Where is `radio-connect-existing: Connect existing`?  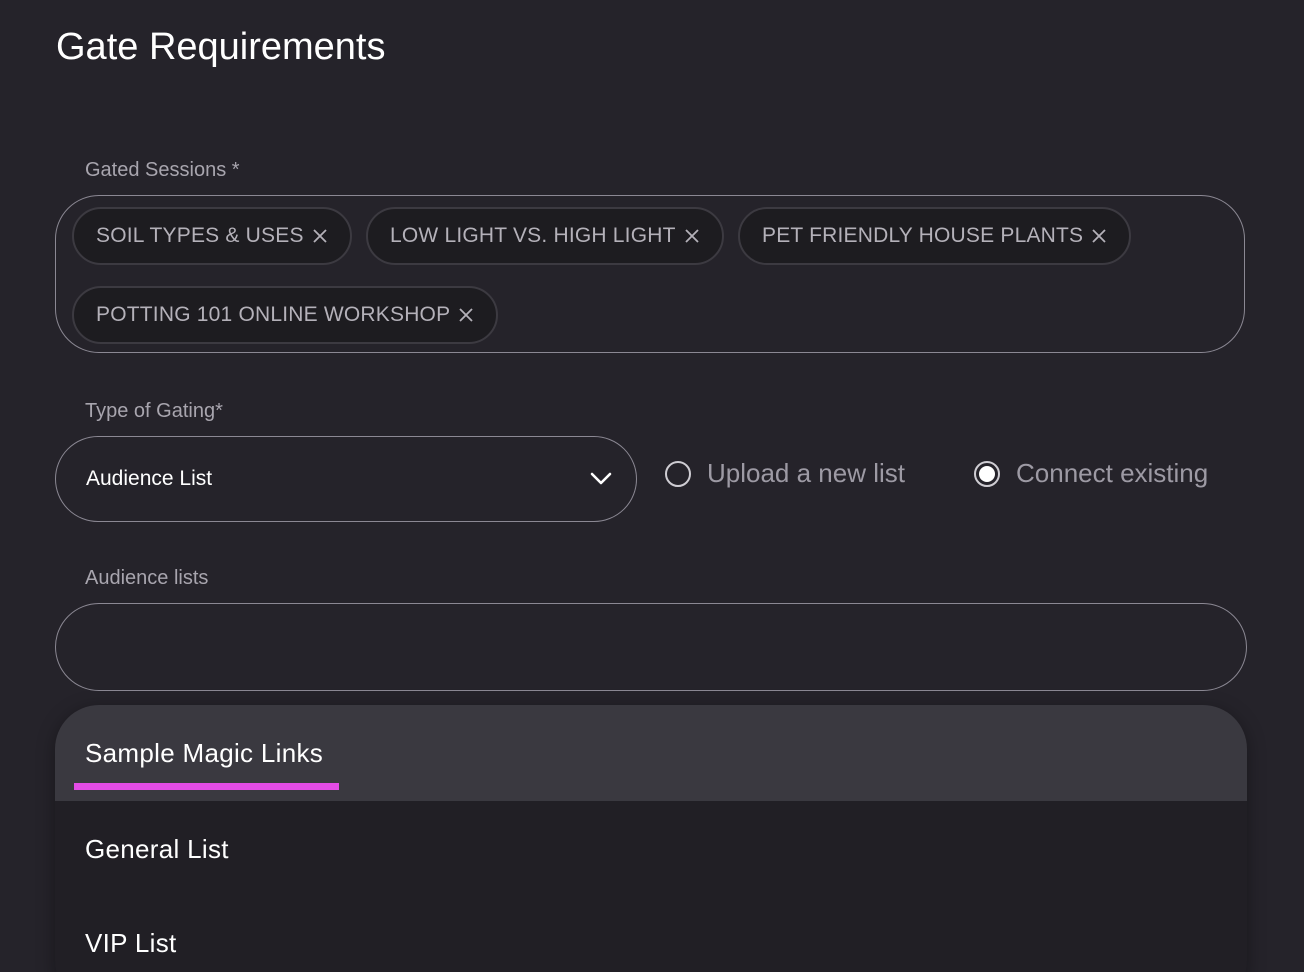
radio-connect-existing: Connect existing is located at coordinates (1091, 473).